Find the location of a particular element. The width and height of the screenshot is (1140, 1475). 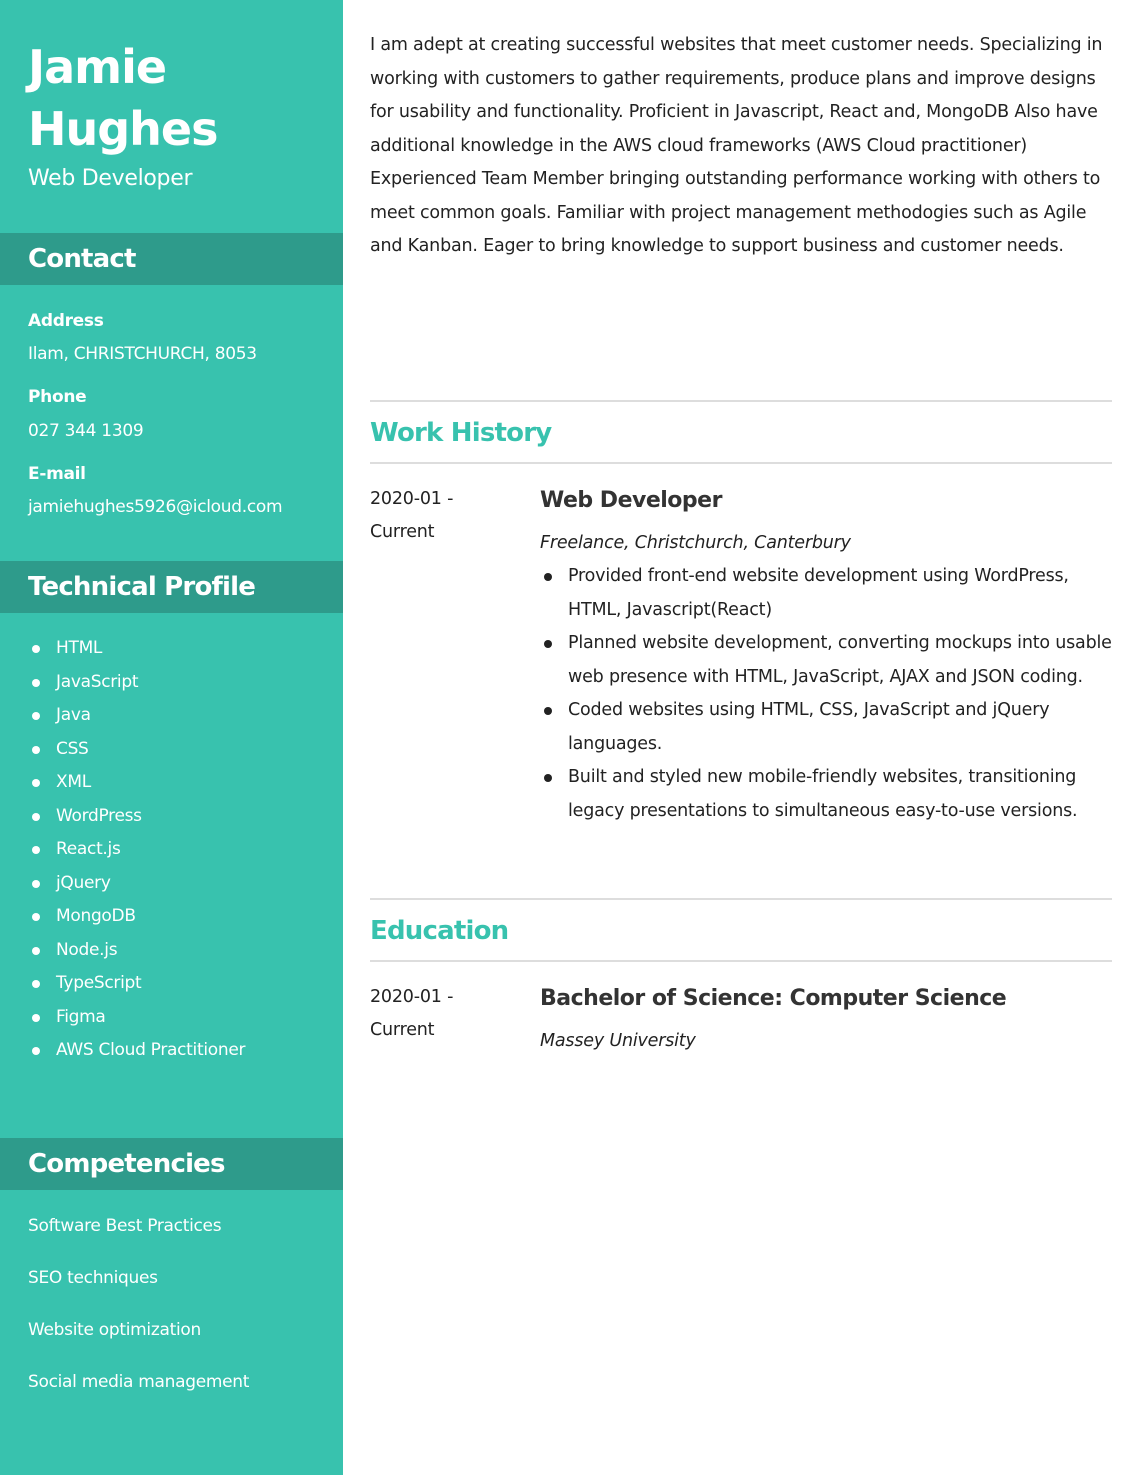

last-name: Hughes is located at coordinates (123, 129).